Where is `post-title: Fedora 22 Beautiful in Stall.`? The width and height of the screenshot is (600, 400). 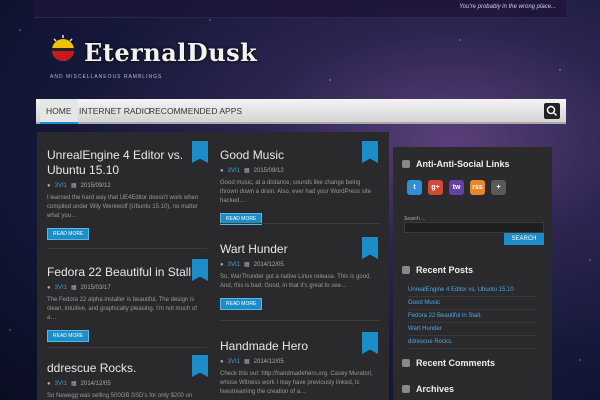 post-title: Fedora 22 Beautiful in Stall. is located at coordinates (127, 272).